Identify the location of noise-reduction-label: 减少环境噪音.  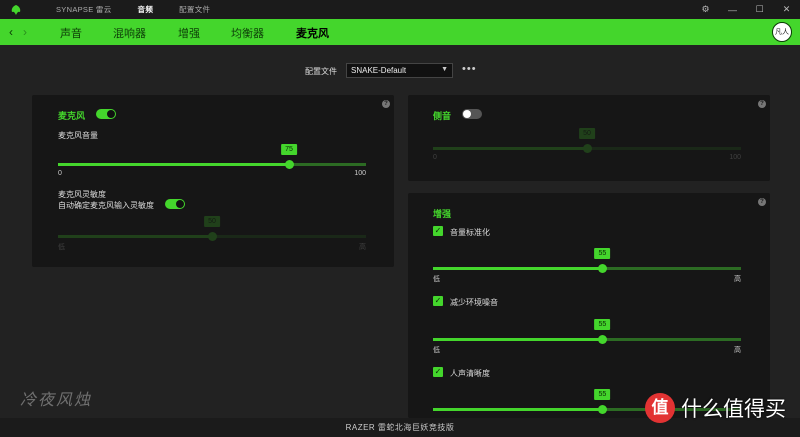
(474, 302).